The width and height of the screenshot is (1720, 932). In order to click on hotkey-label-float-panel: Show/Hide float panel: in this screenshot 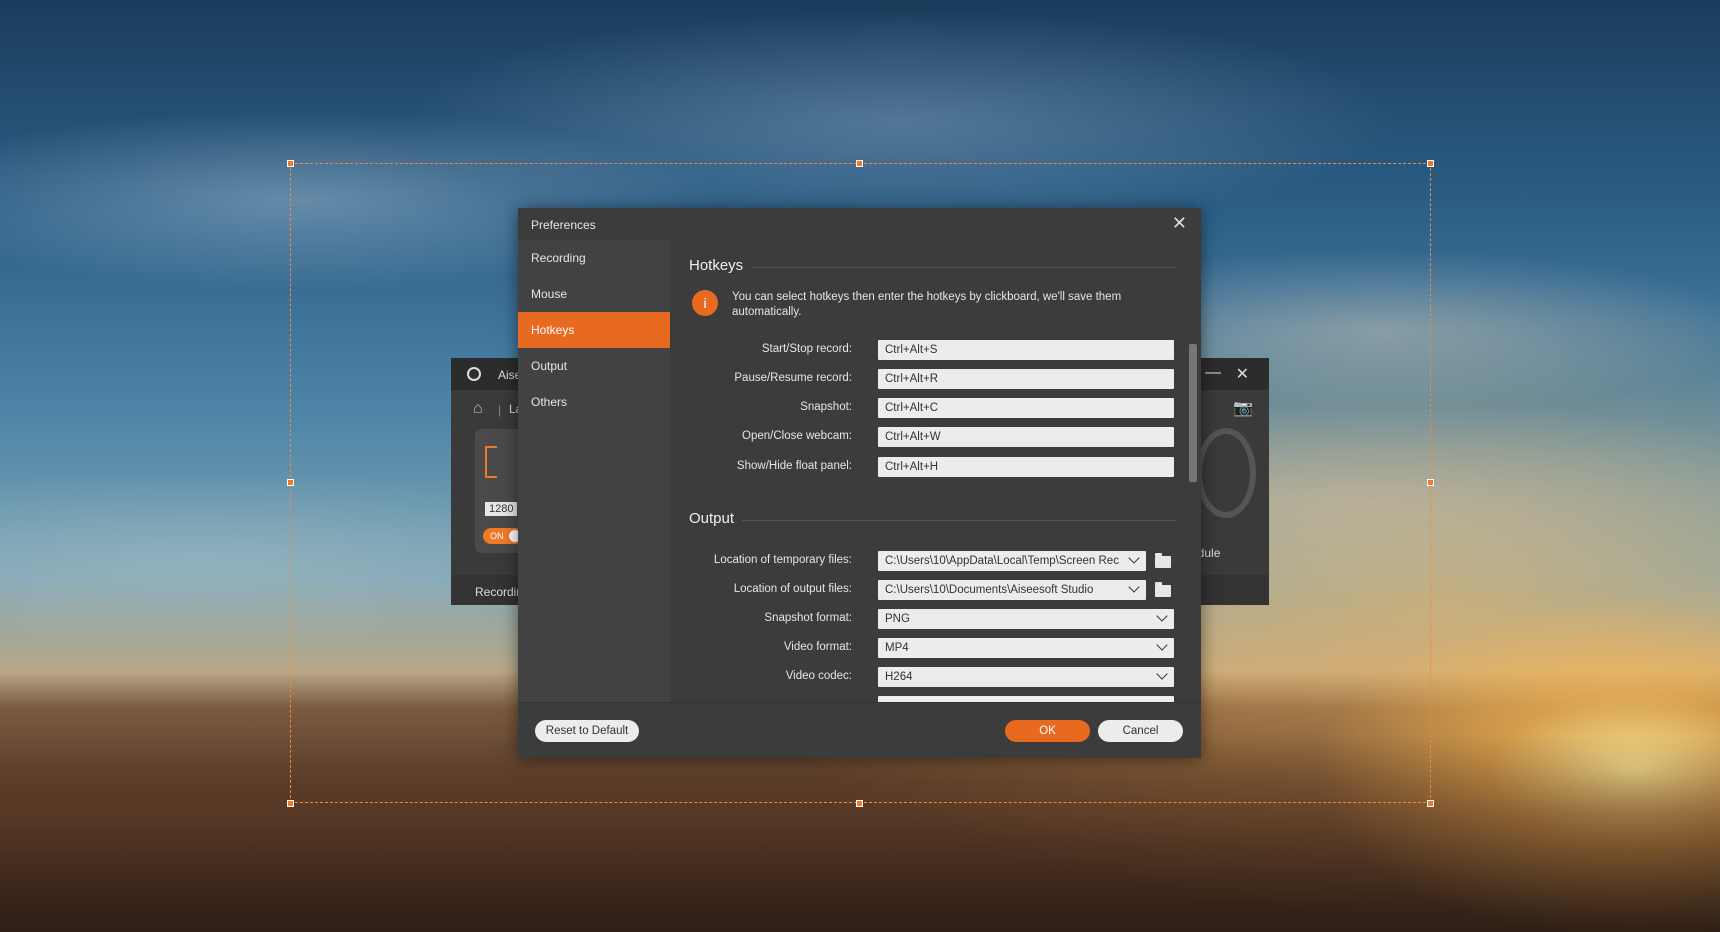, I will do `click(794, 466)`.